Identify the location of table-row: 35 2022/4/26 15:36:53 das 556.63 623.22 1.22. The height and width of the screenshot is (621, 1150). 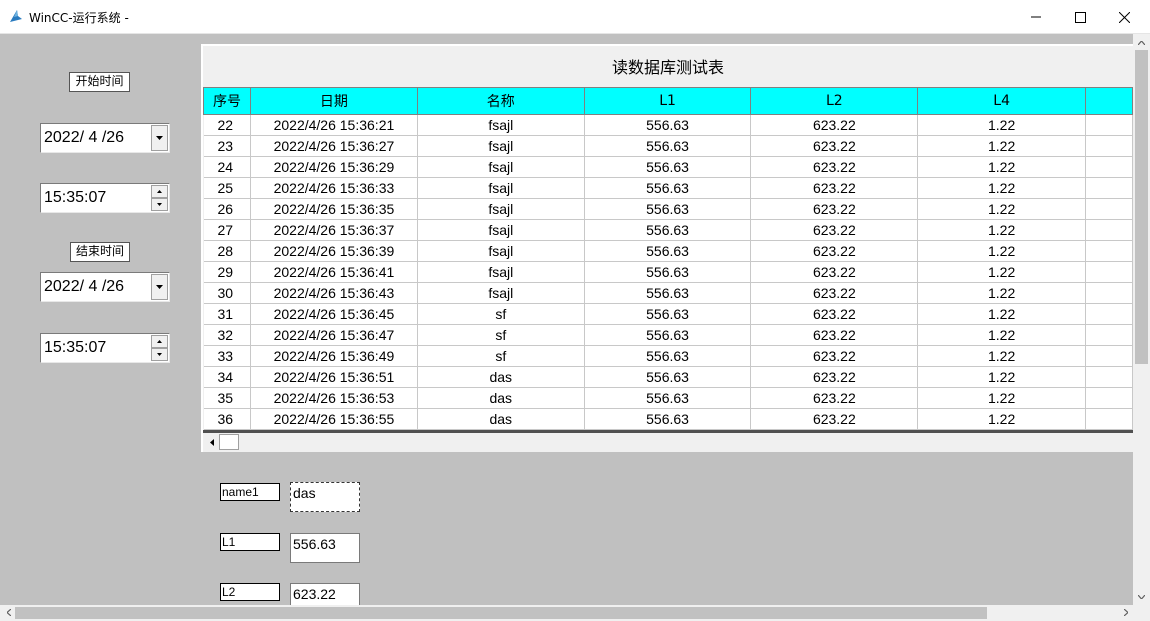
(668, 398).